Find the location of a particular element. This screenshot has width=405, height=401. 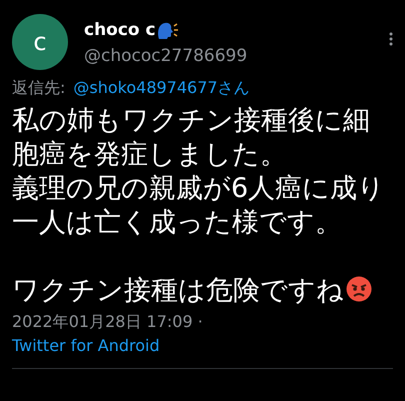

source-link: Twitter for Android is located at coordinates (202, 346).